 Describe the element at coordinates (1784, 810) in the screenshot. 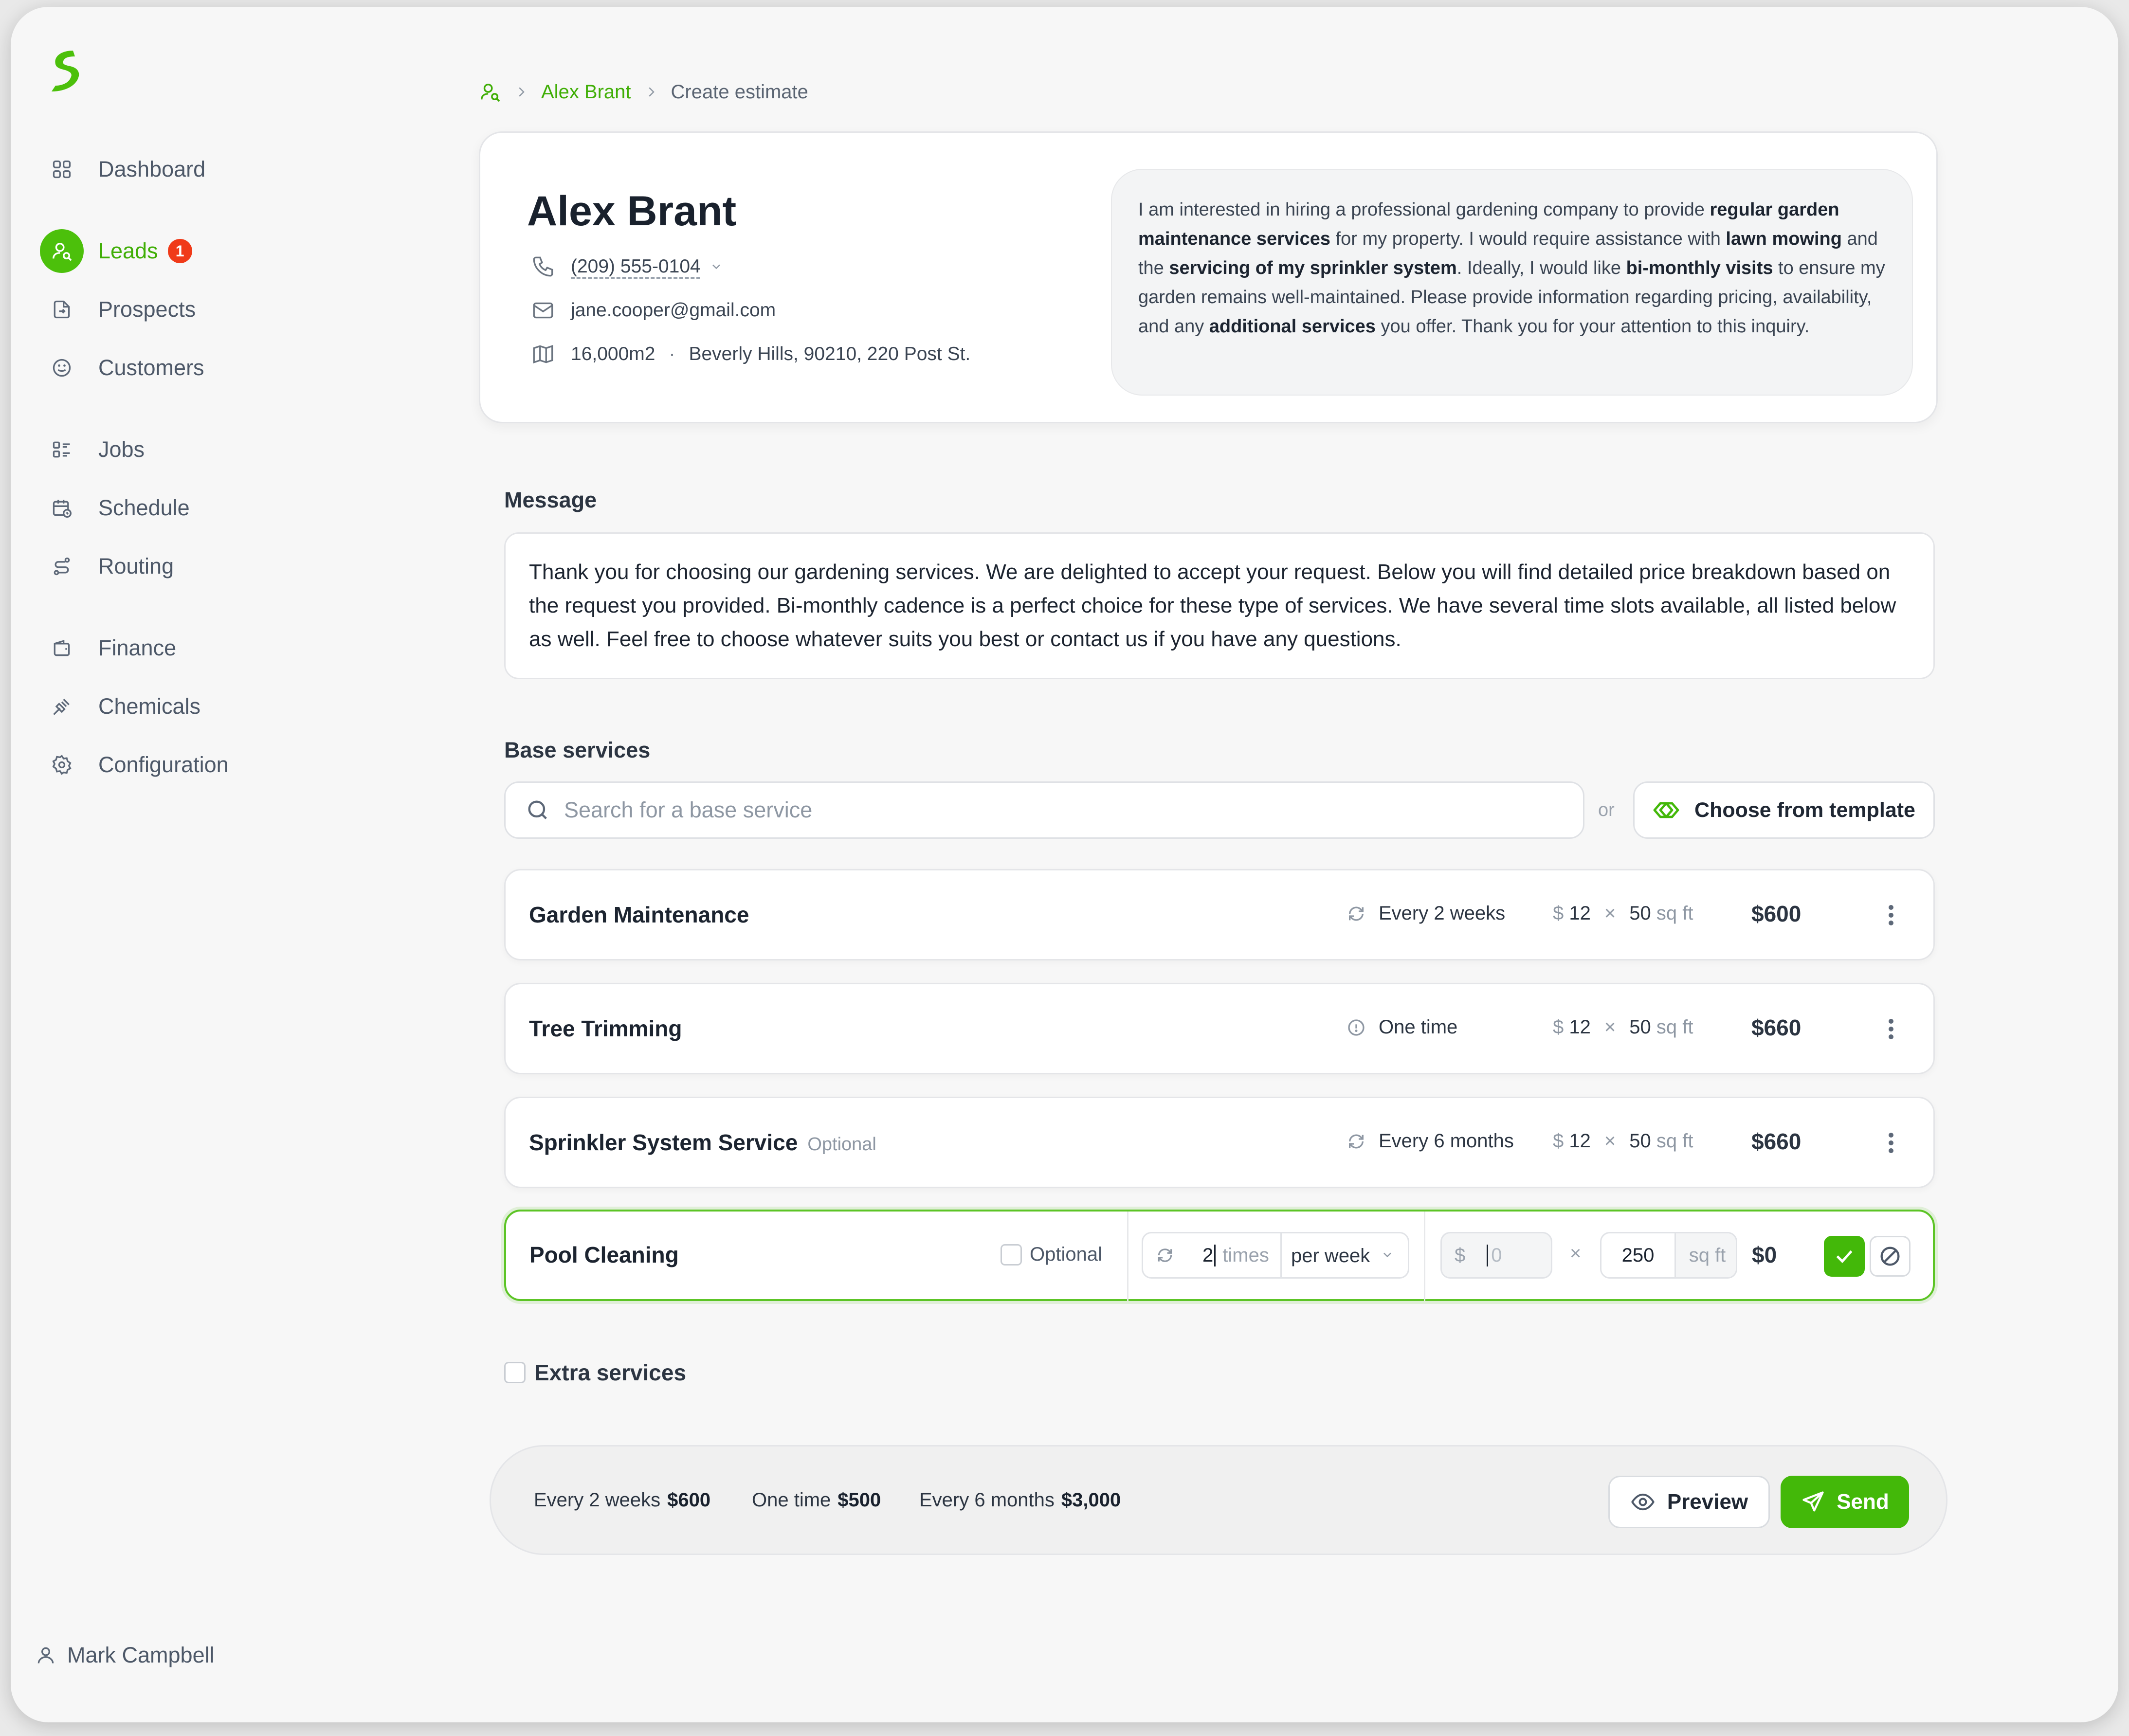

I see `choose-template-button: Choose from template` at that location.